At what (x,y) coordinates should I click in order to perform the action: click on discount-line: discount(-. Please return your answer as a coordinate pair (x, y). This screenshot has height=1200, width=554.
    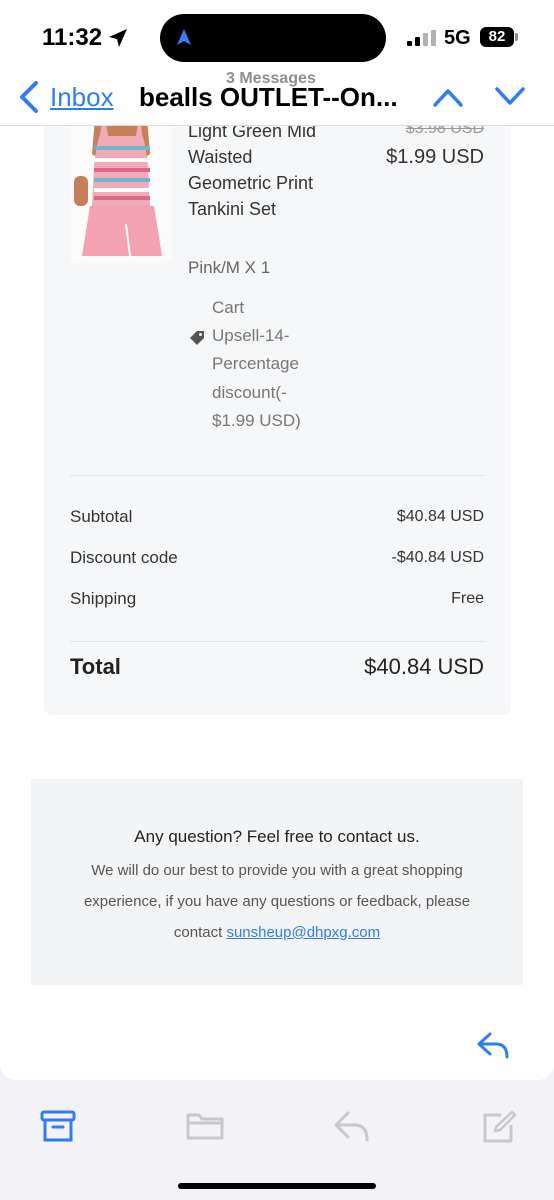
    Looking at the image, I should click on (249, 392).